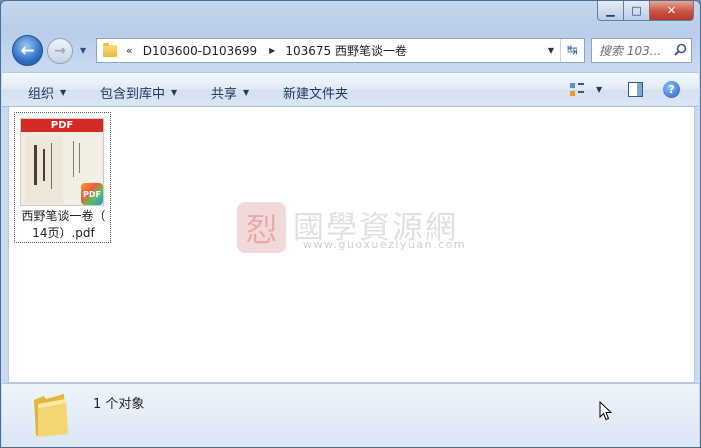 Image resolution: width=701 pixels, height=448 pixels. Describe the element at coordinates (41, 94) in the screenshot. I see `organize-label: 组织` at that location.